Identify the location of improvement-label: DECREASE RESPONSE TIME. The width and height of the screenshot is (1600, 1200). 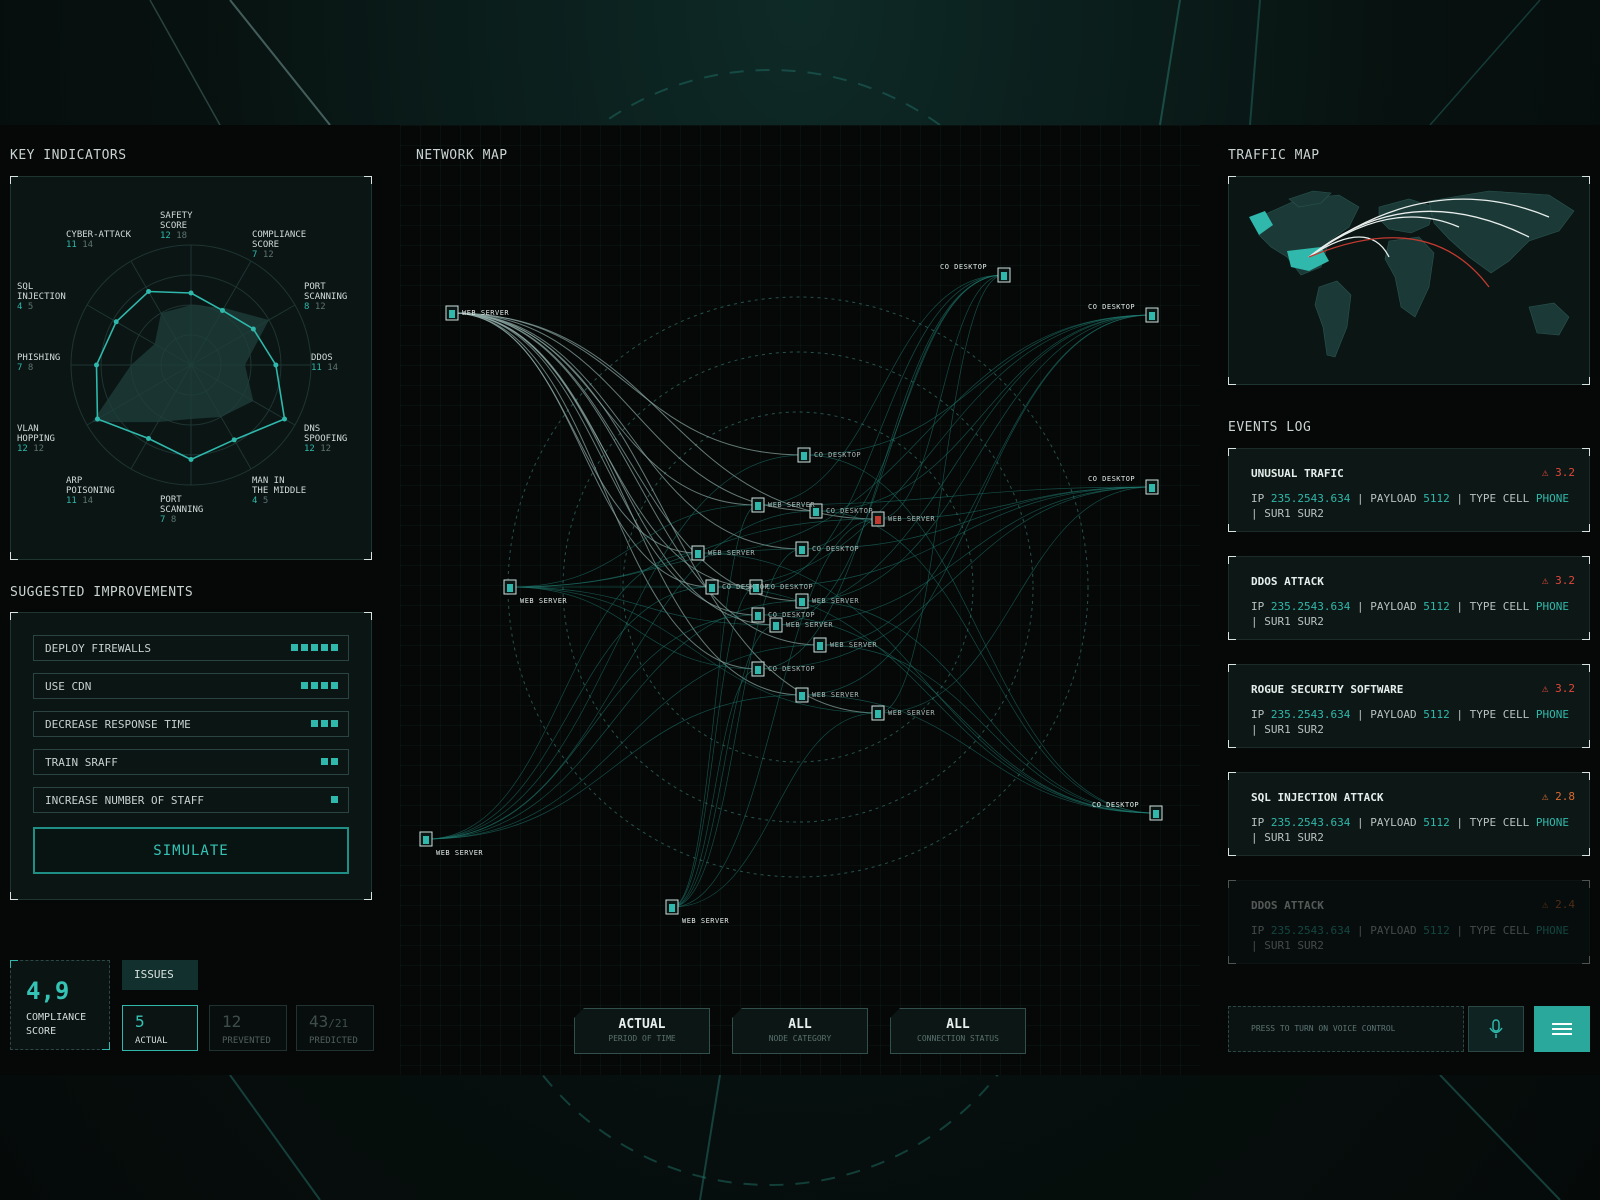
(118, 724).